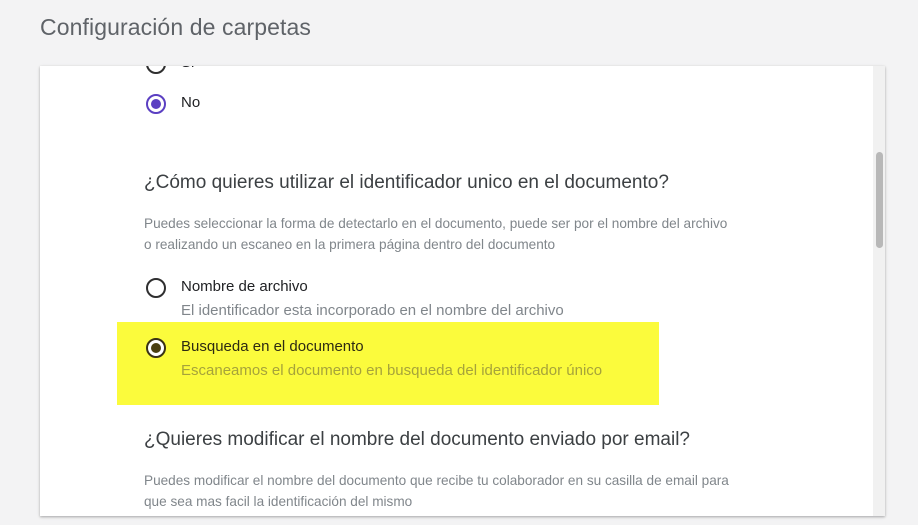  I want to click on radio-busqueda-documento, so click(156, 348).